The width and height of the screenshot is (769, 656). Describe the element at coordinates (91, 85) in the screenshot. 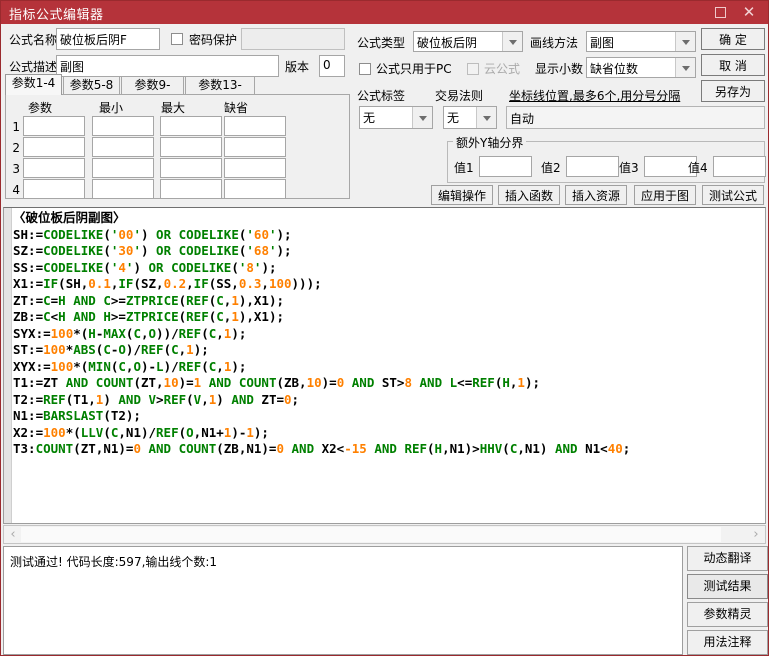

I see `tab-params-5-8: 参数5-8` at that location.